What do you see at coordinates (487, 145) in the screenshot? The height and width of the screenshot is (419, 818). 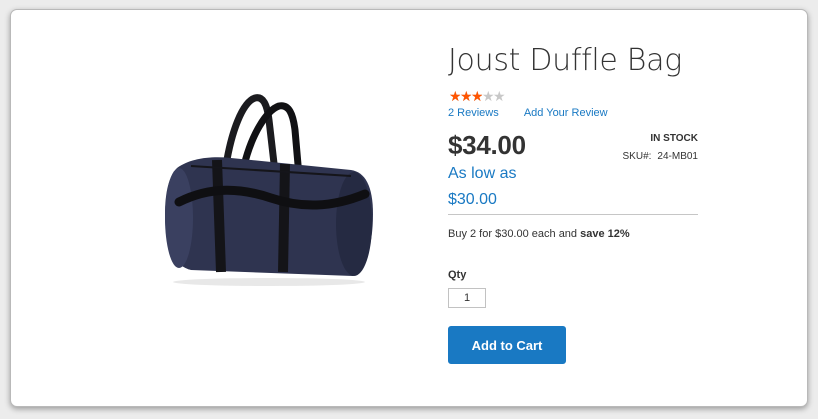 I see `product-price: $34.00` at bounding box center [487, 145].